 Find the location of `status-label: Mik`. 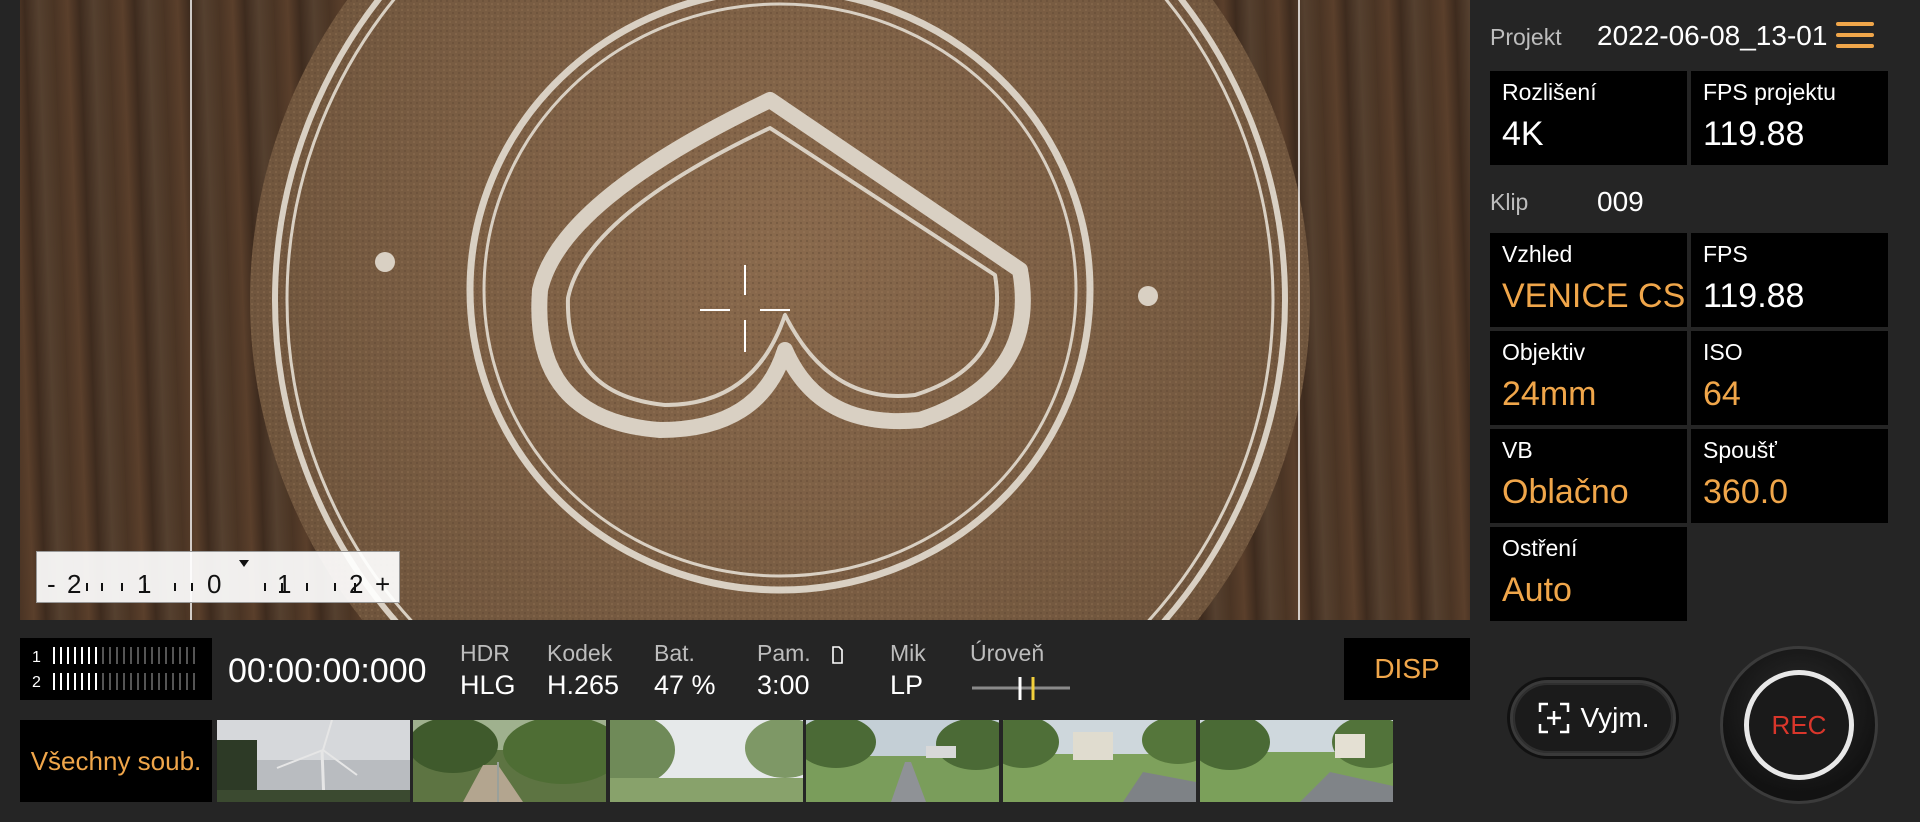

status-label: Mik is located at coordinates (908, 653).